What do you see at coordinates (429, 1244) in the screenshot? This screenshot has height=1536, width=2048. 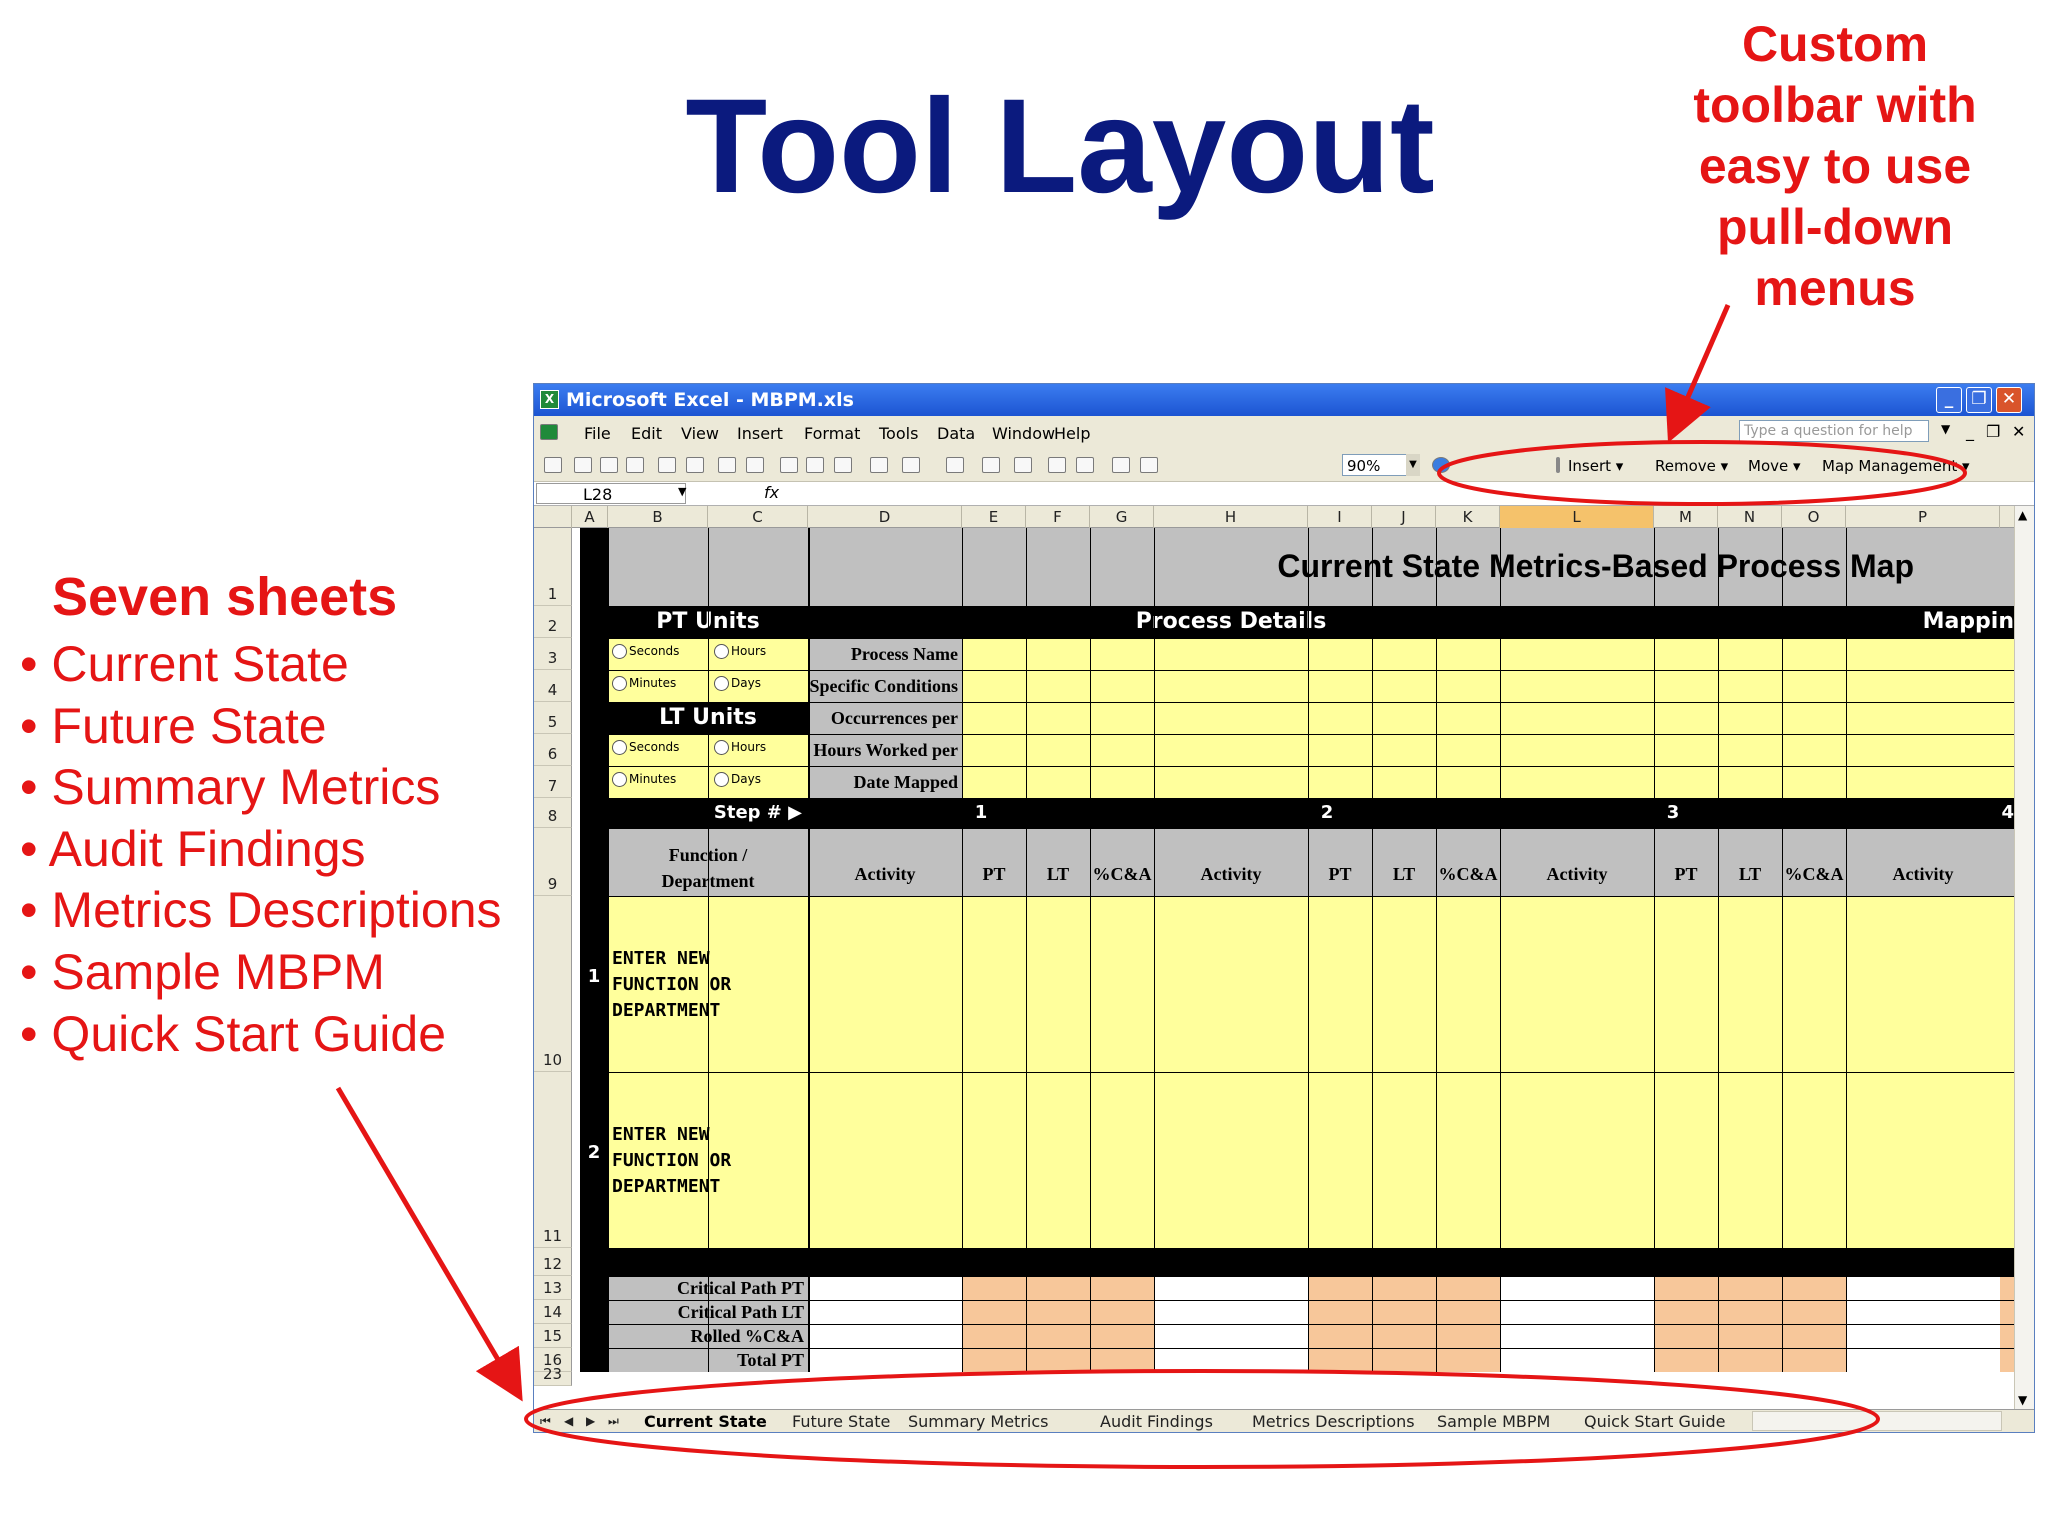 I see `tabs-arrow` at bounding box center [429, 1244].